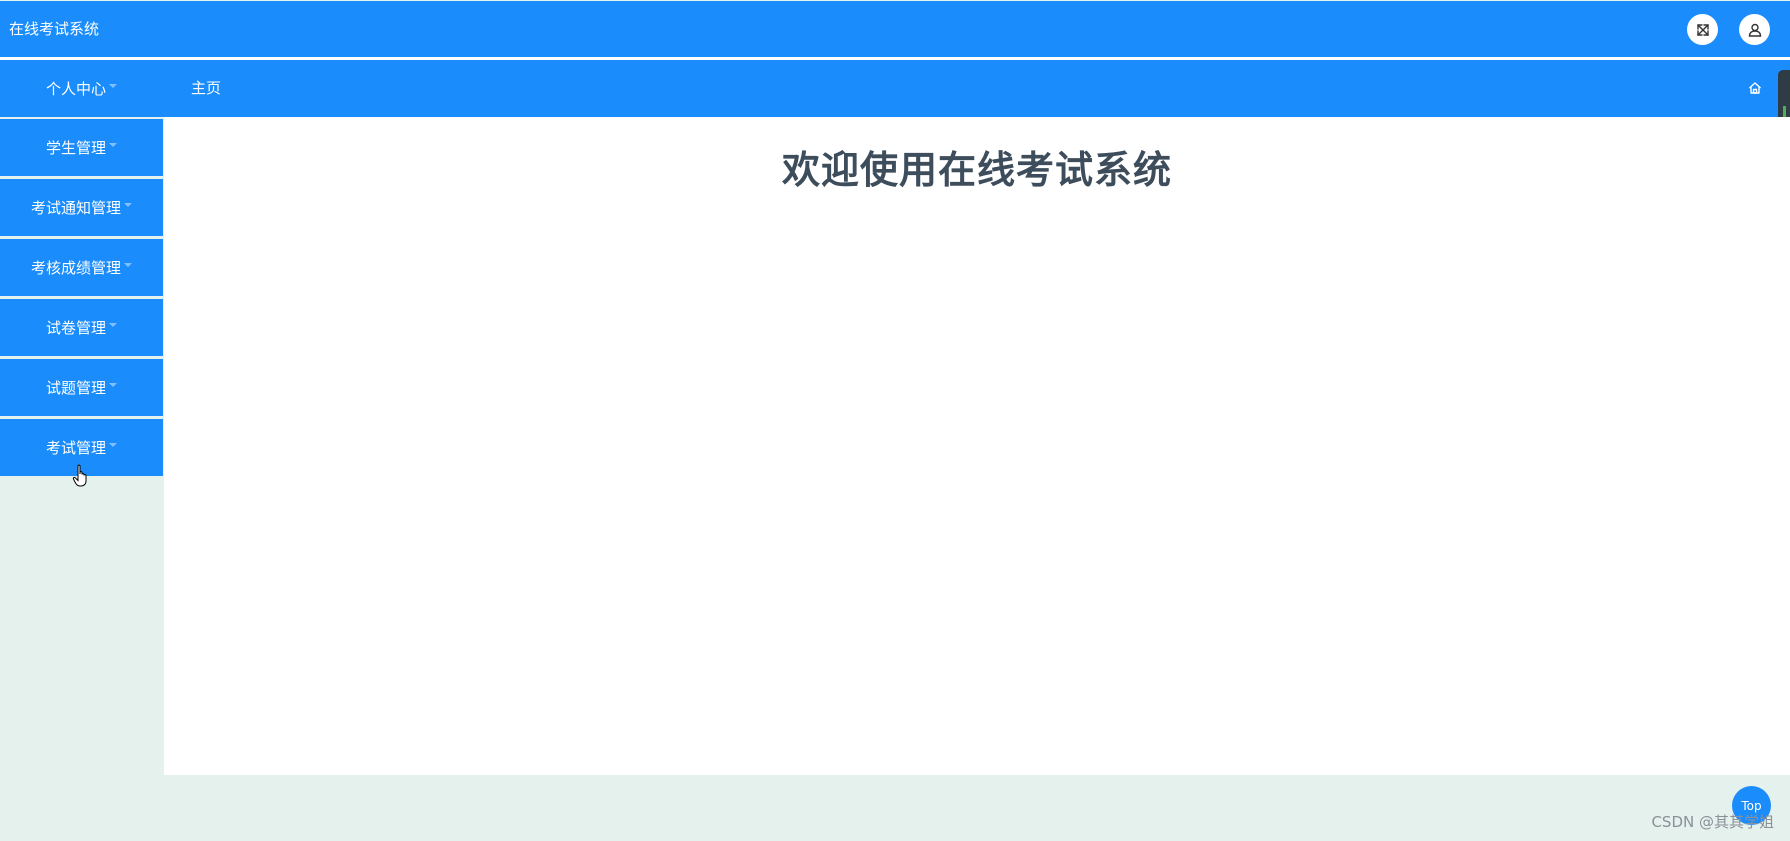 This screenshot has width=1790, height=841. I want to click on watermark: CSDN @其其学姐, so click(1712, 822).